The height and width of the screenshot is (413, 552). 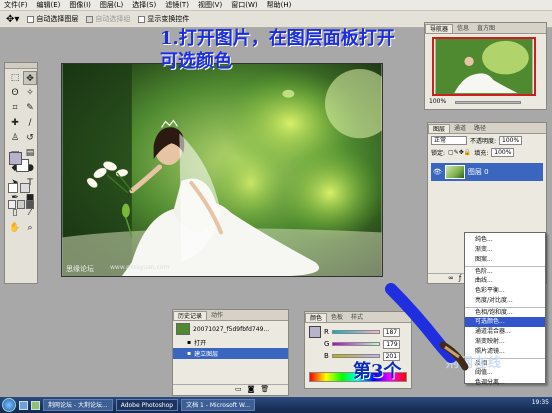 I want to click on show-transform-checkbox, so click(x=142, y=19).